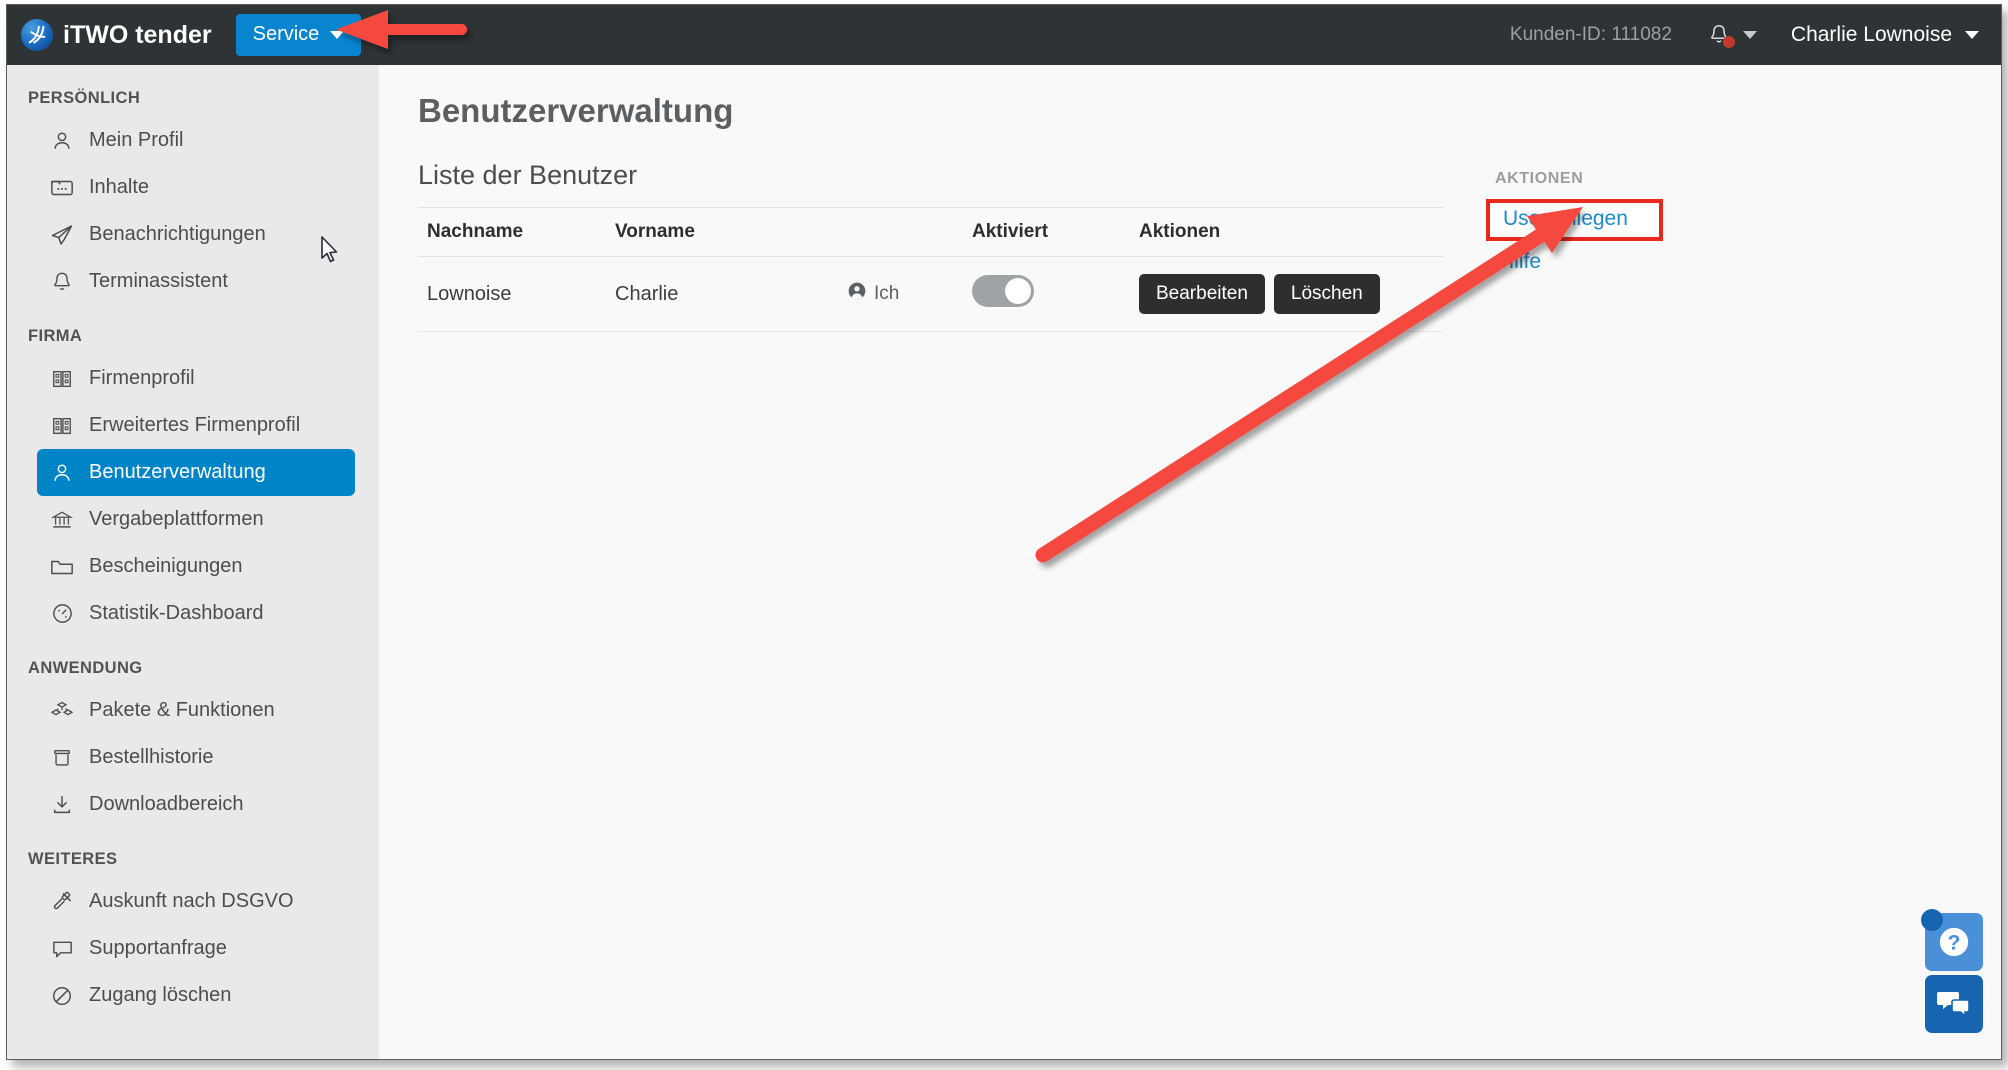 This screenshot has width=2008, height=1070. What do you see at coordinates (1620, 246) in the screenshot?
I see `actions-panel: AKTIONEN User anlegen Hilfe` at bounding box center [1620, 246].